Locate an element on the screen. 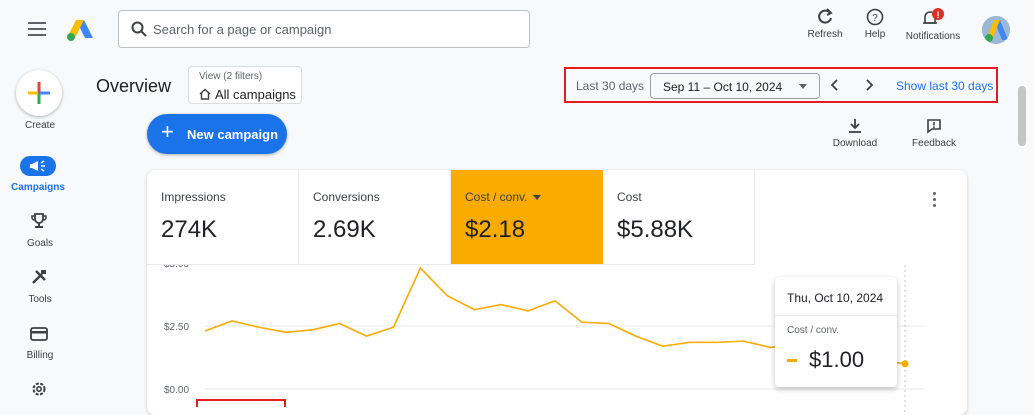 The image size is (1034, 415). tooltip-divider is located at coordinates (836, 315).